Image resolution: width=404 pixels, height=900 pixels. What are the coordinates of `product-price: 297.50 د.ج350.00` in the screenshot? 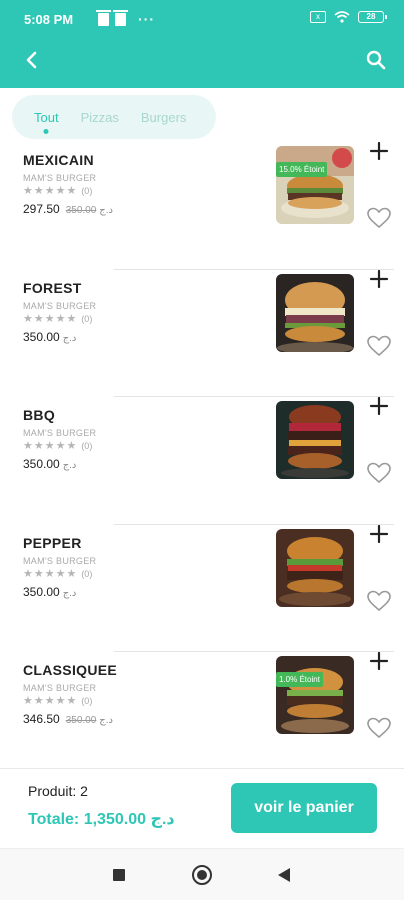 It's located at (68, 209).